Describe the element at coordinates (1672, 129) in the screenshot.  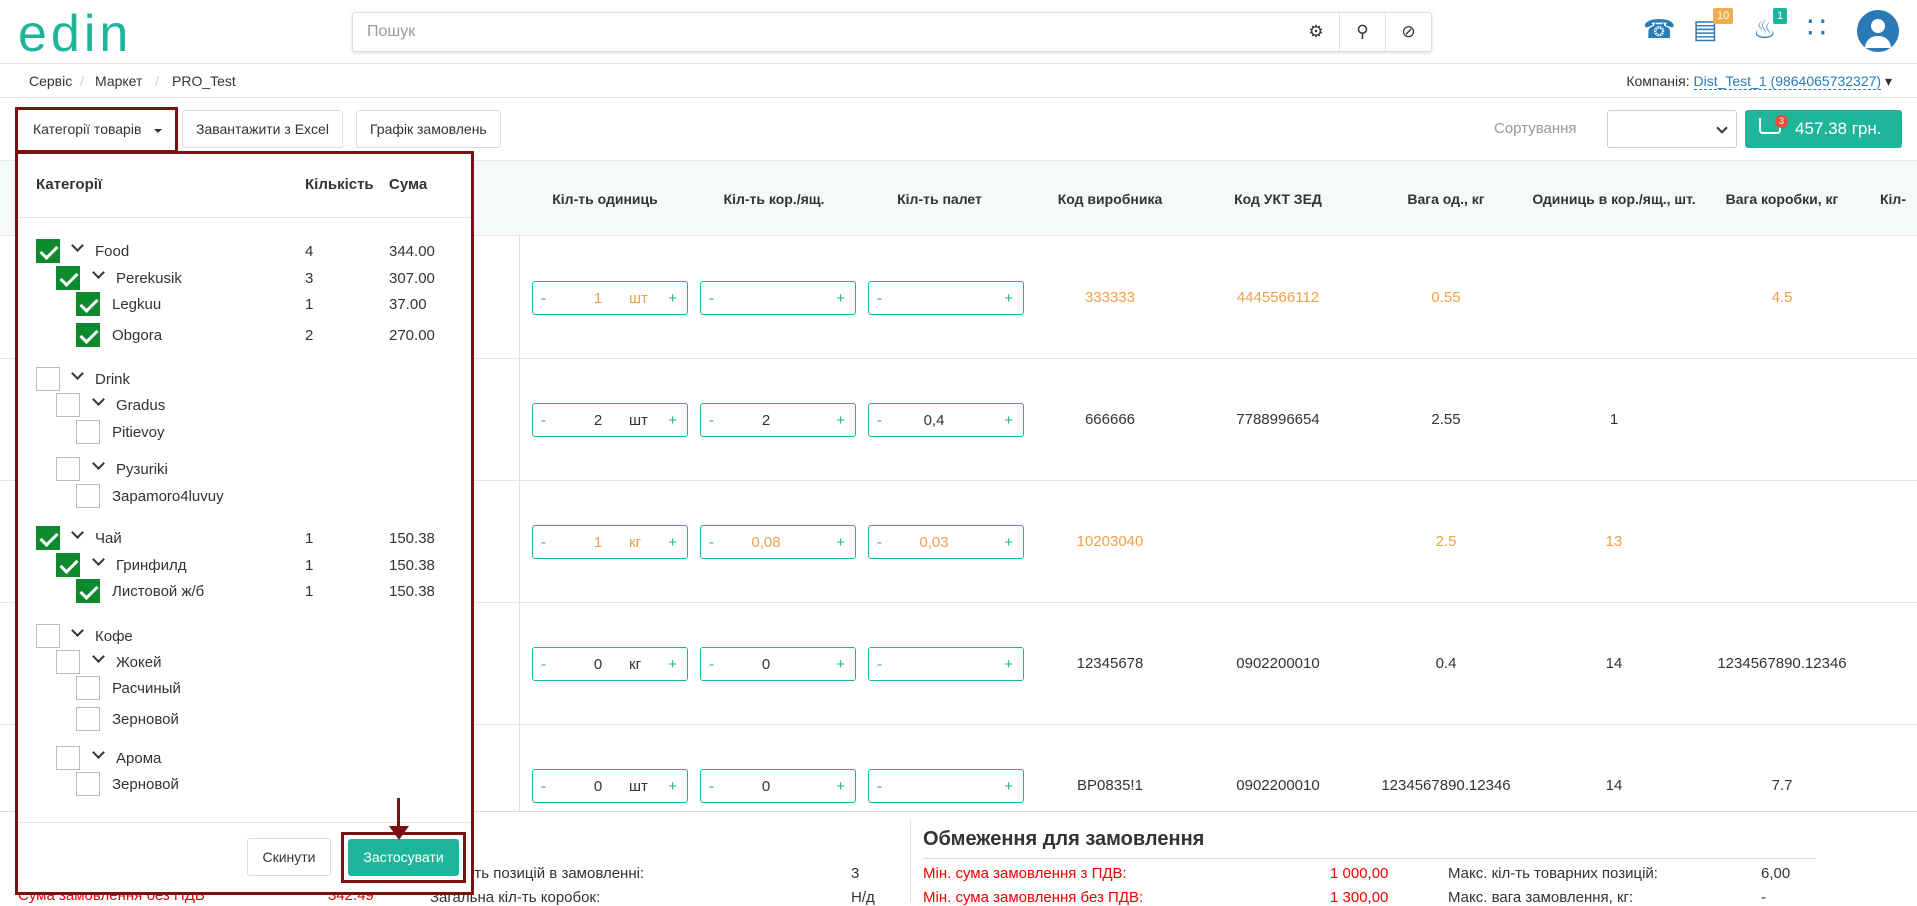
I see `sort-select` at that location.